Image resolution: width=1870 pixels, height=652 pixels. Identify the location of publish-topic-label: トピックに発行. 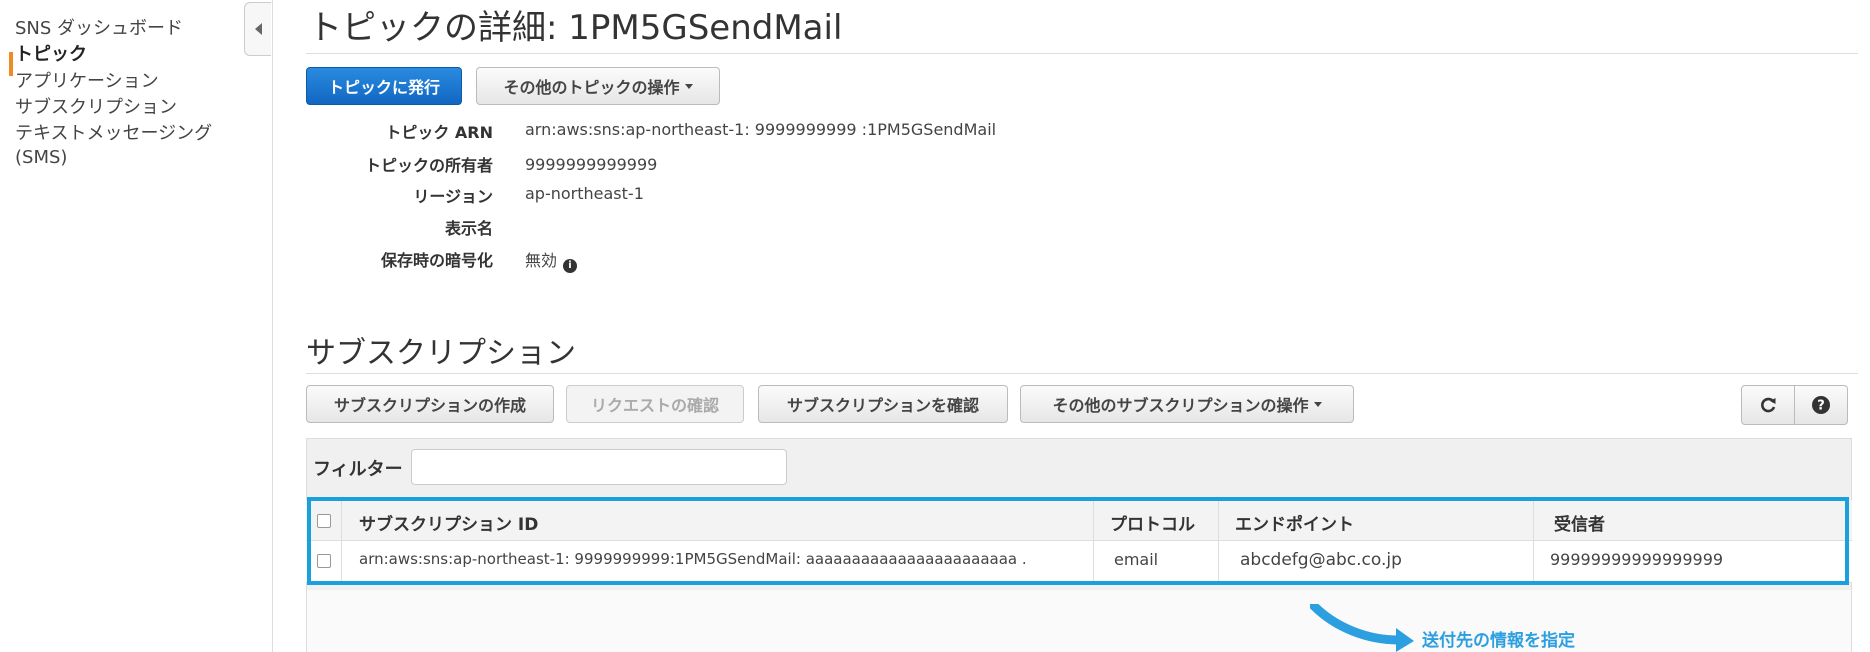
(383, 87).